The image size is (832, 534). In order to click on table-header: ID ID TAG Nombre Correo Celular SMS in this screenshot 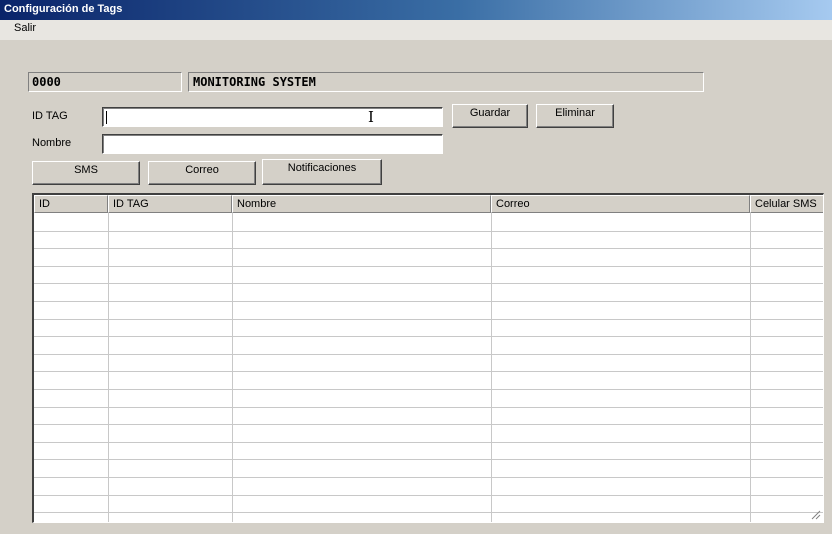, I will do `click(428, 204)`.